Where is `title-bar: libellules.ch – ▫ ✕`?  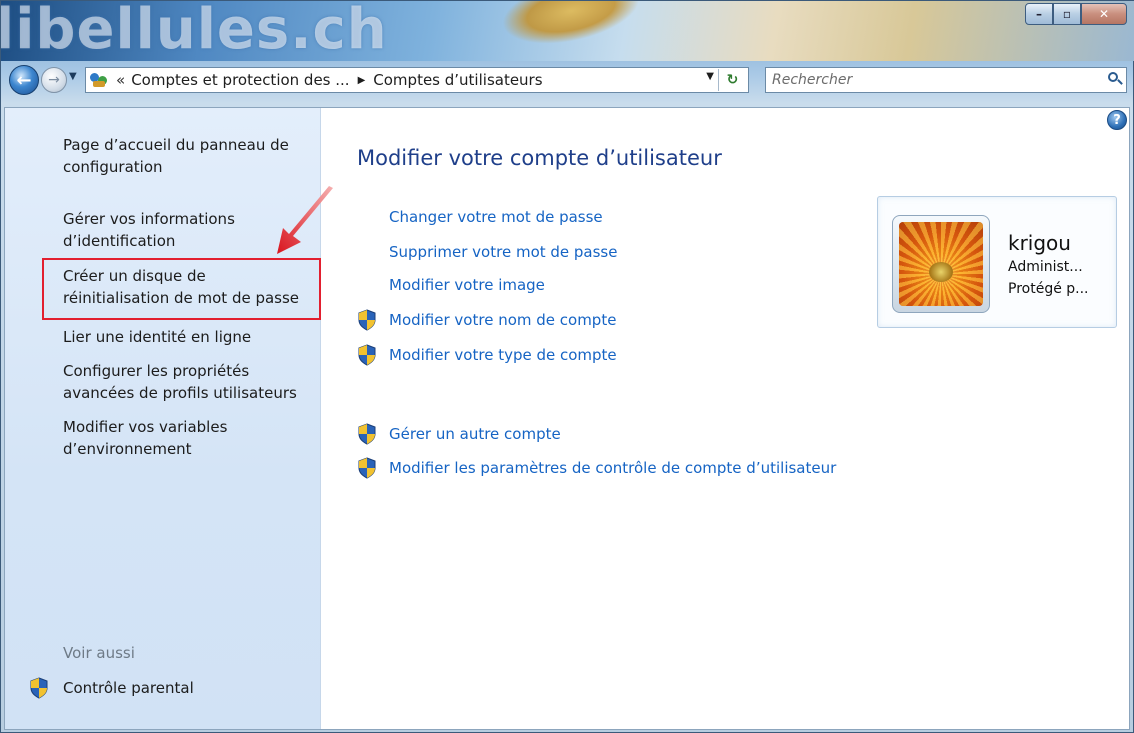 title-bar: libellules.ch – ▫ ✕ is located at coordinates (567, 31).